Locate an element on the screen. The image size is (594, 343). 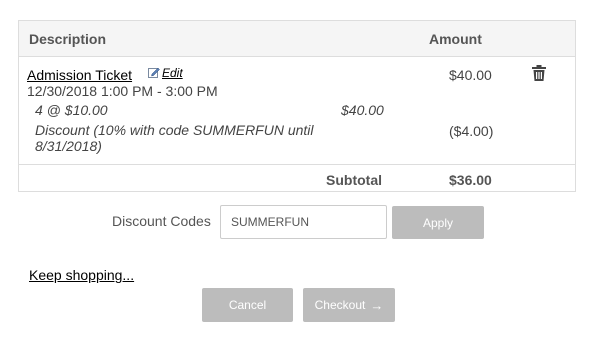
subtotal-value: $36.00 is located at coordinates (470, 180).